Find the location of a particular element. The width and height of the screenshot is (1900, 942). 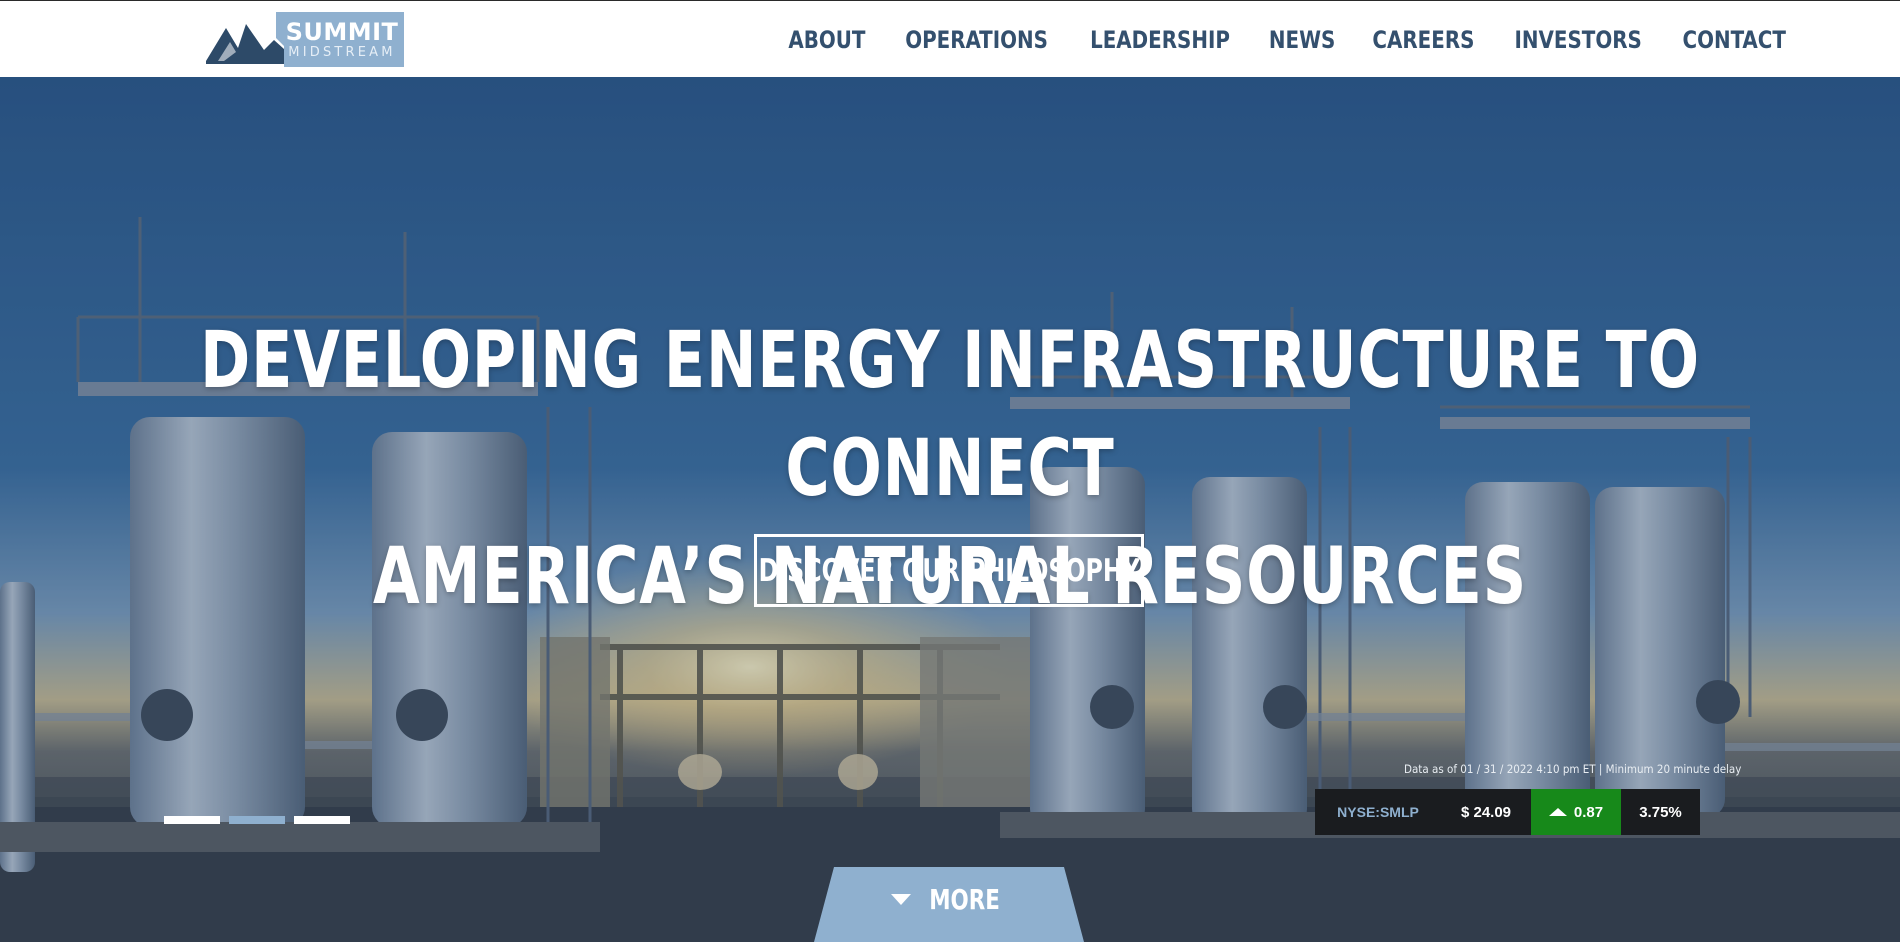

discover-philosophy-button: DISCOVER OUR PHILOSOPHY is located at coordinates (949, 570).